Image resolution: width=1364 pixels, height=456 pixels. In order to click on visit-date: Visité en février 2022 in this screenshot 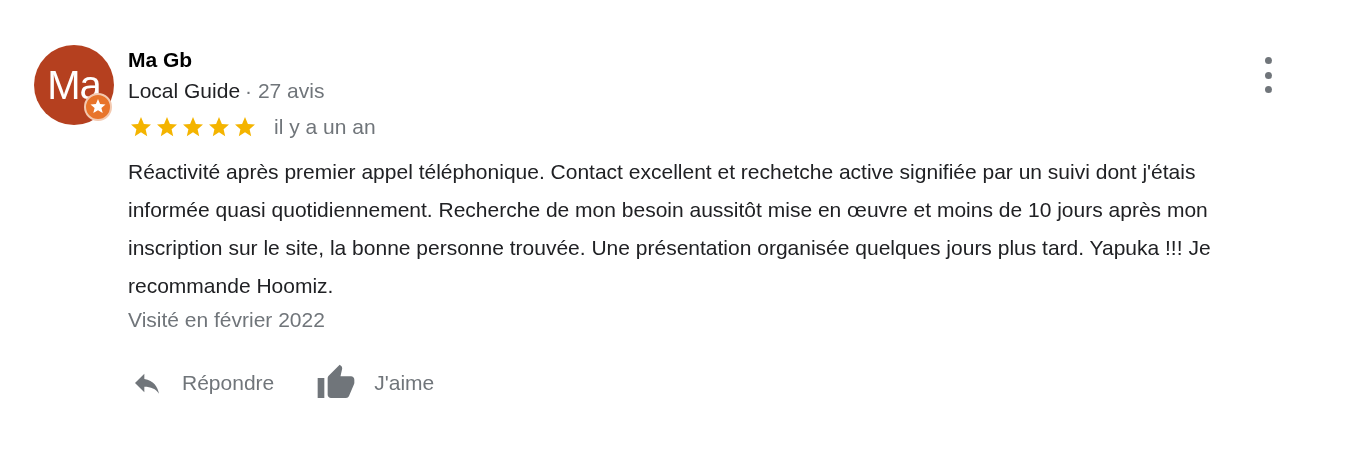, I will do `click(227, 319)`.